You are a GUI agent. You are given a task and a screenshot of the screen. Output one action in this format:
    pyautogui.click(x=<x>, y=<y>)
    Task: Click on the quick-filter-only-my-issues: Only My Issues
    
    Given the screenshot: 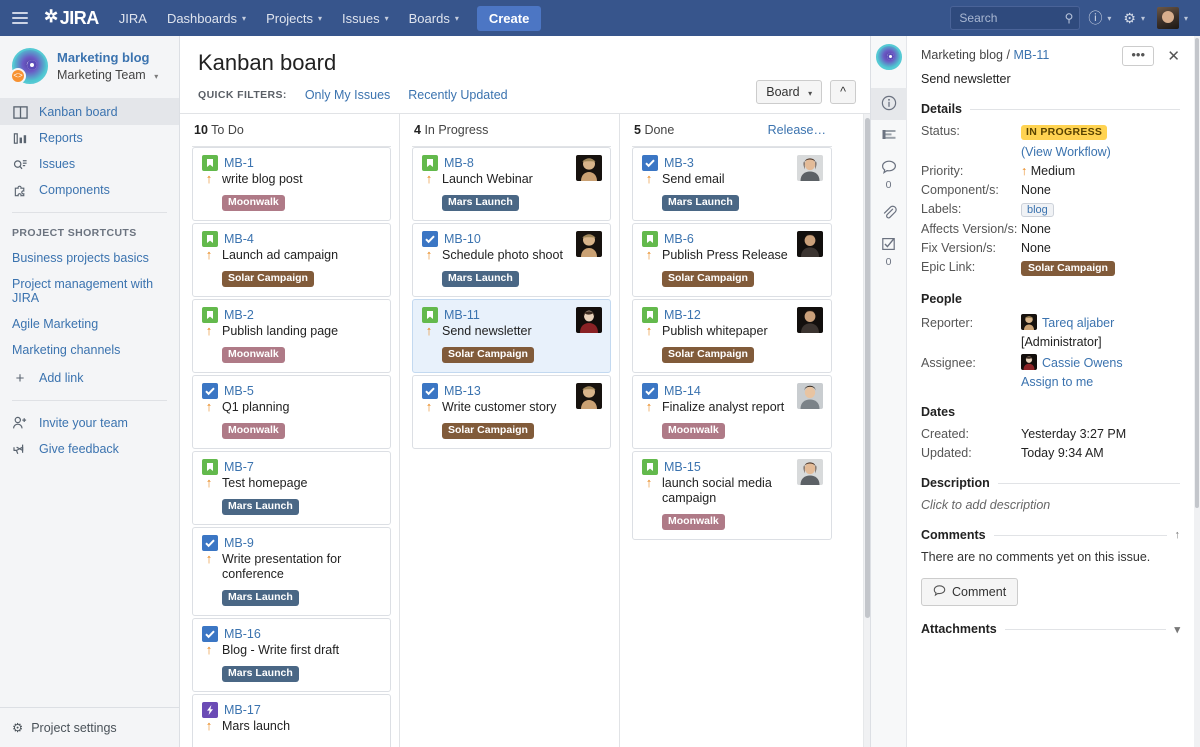 What is the action you would take?
    pyautogui.click(x=347, y=95)
    